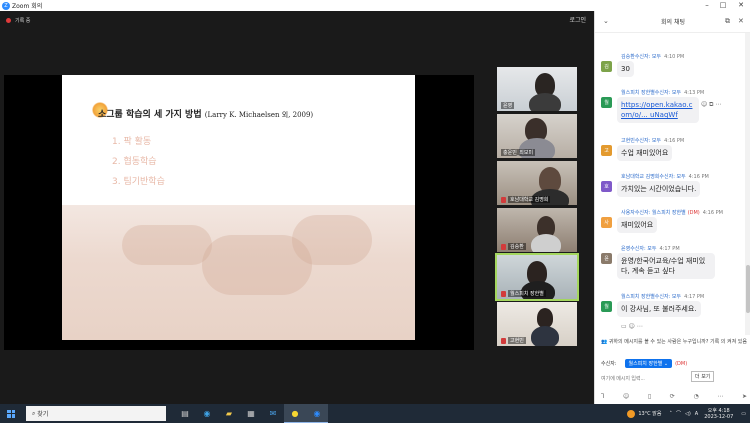 Image resolution: width=750 pixels, height=423 pixels. What do you see at coordinates (251, 413) in the screenshot?
I see `store-icon: ▦` at bounding box center [251, 413].